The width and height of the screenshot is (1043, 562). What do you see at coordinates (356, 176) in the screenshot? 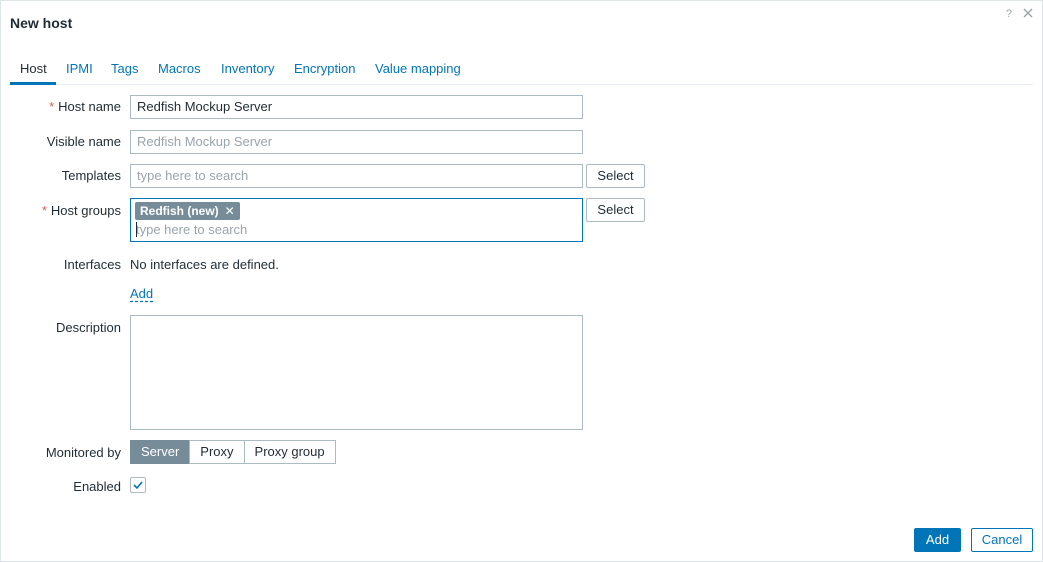
I see `templates-search-input: type here to search` at bounding box center [356, 176].